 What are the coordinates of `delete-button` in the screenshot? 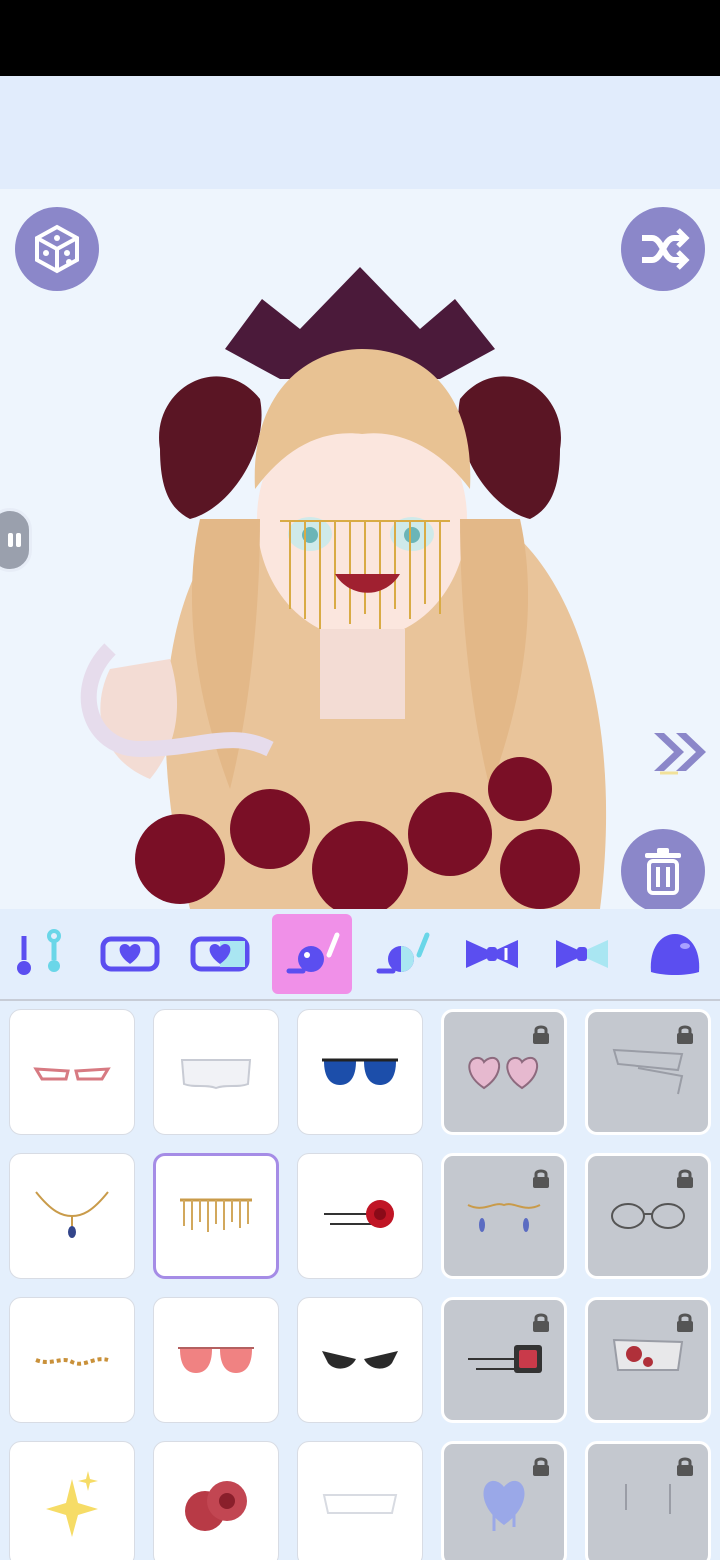 It's located at (663, 869).